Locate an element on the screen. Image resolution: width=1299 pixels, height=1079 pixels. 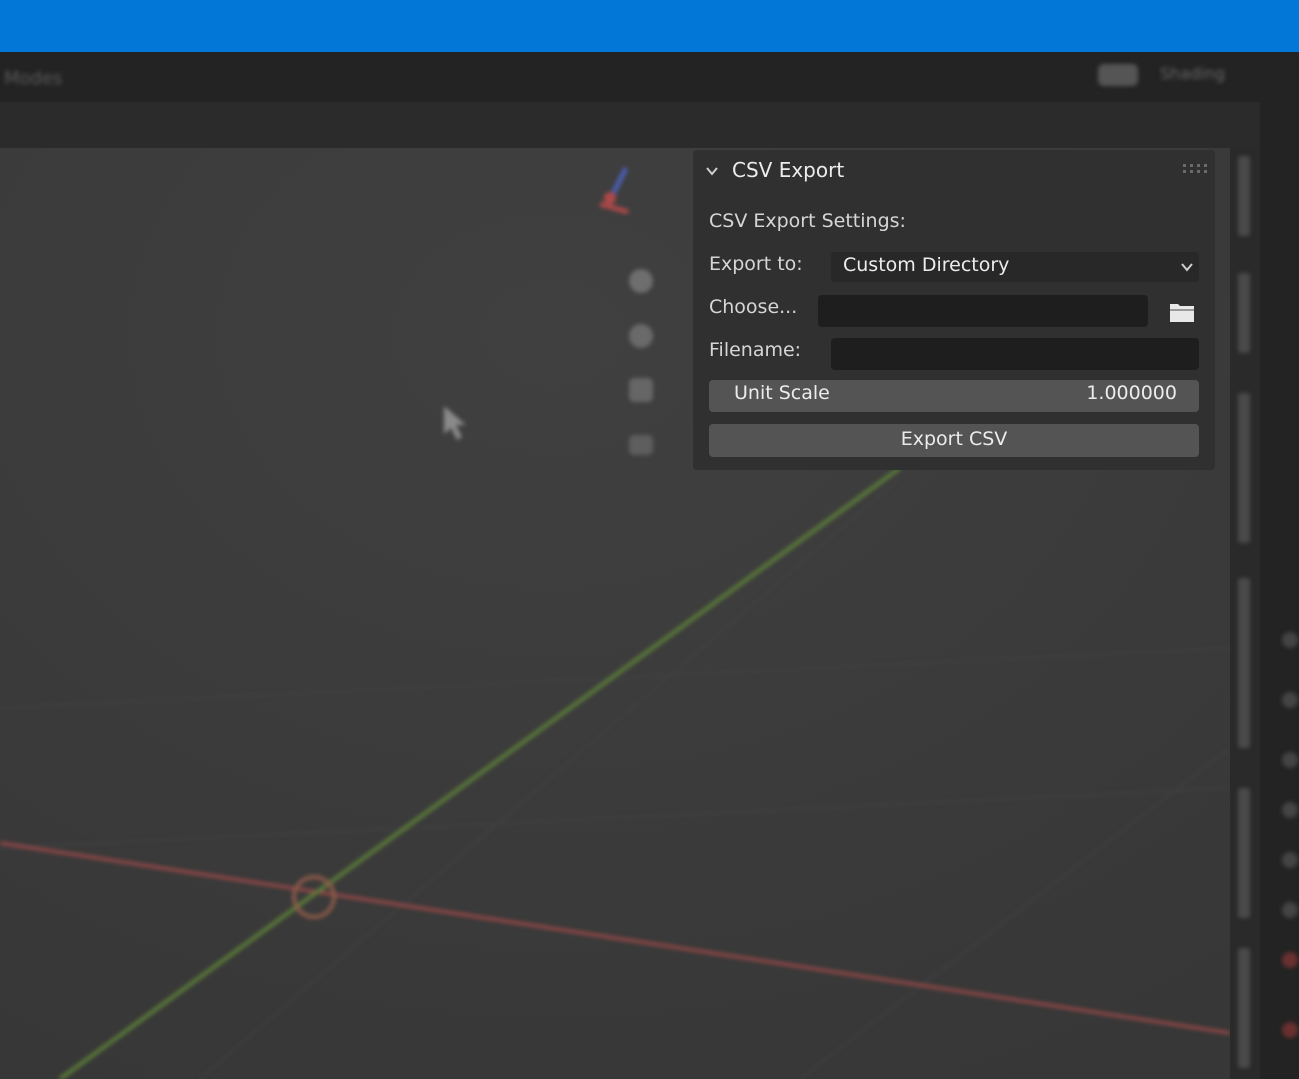
perspective-toggle-icon is located at coordinates (642, 445).